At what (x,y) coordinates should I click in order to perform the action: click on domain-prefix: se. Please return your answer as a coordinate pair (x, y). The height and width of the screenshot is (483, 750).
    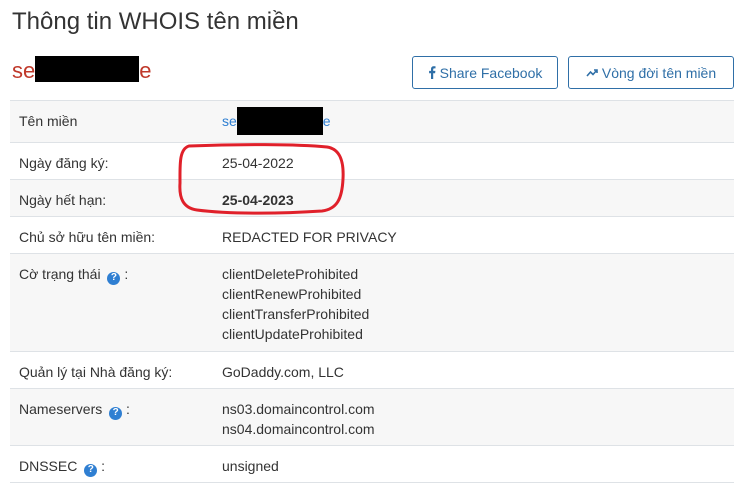
    Looking at the image, I should click on (24, 70).